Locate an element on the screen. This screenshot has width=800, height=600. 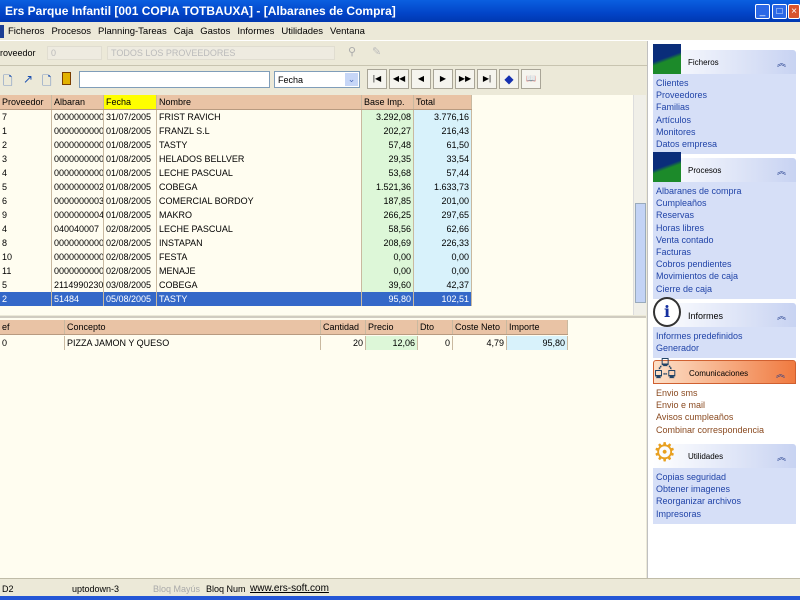
albaranes-scrollbar is located at coordinates (639, 205).